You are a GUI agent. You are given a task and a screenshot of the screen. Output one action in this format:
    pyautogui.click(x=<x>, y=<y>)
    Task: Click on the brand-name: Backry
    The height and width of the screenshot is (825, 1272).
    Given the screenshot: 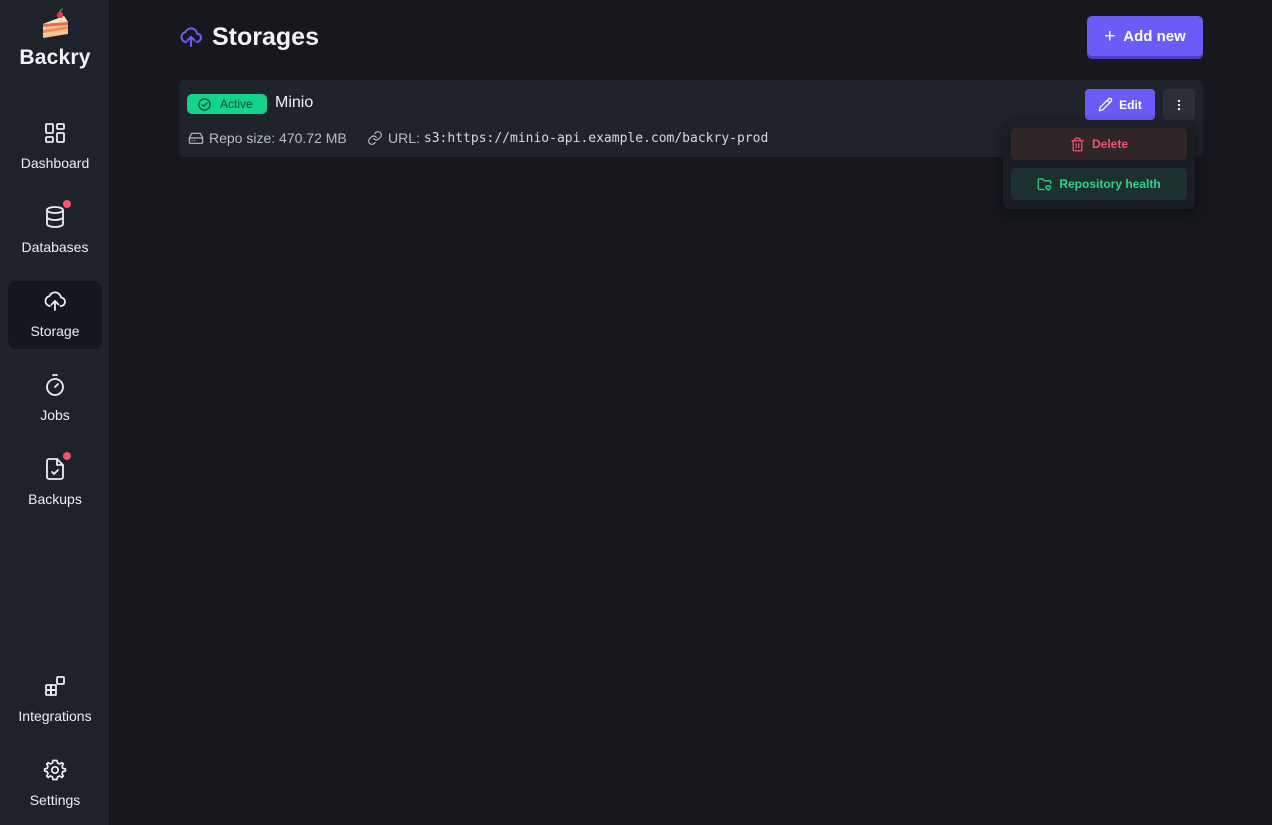 What is the action you would take?
    pyautogui.click(x=55, y=57)
    